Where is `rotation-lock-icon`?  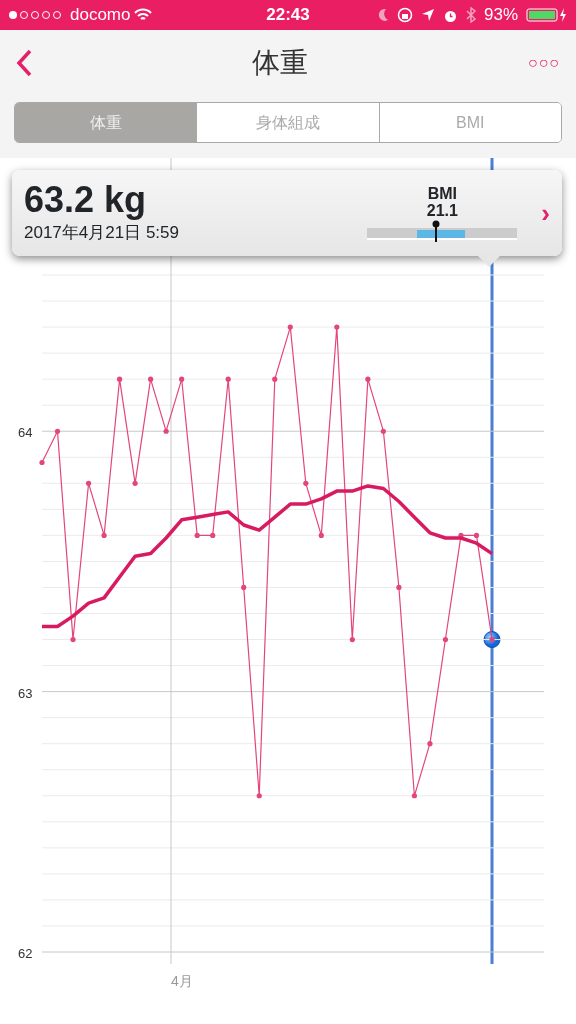
rotation-lock-icon is located at coordinates (405, 15).